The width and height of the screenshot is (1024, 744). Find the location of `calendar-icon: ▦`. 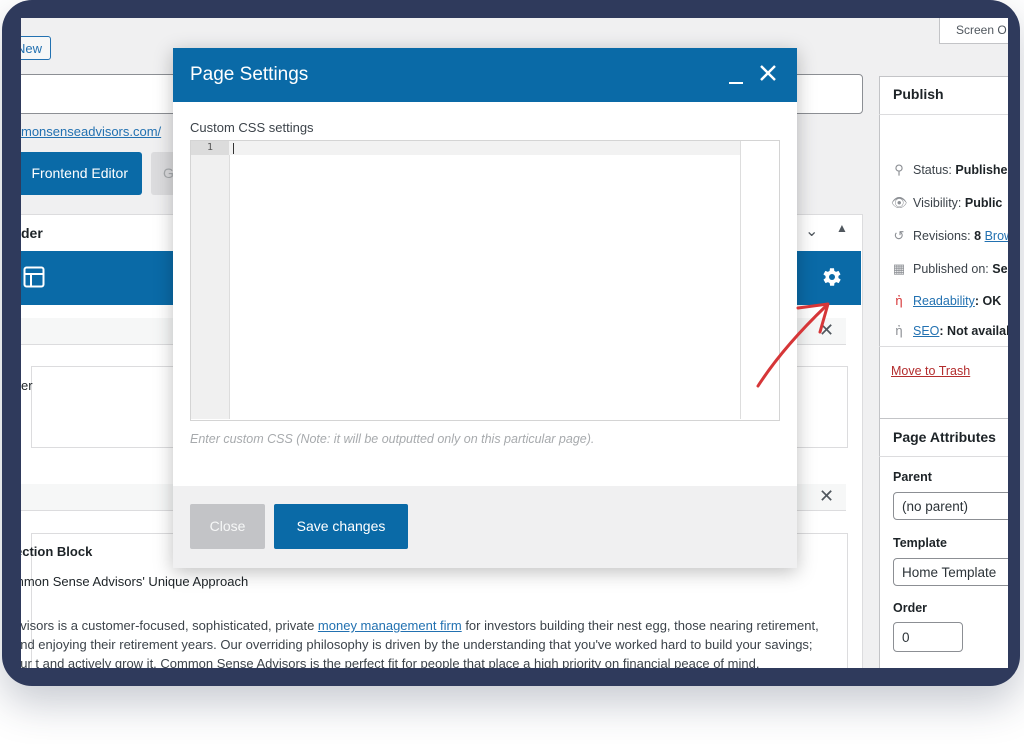

calendar-icon: ▦ is located at coordinates (899, 268).